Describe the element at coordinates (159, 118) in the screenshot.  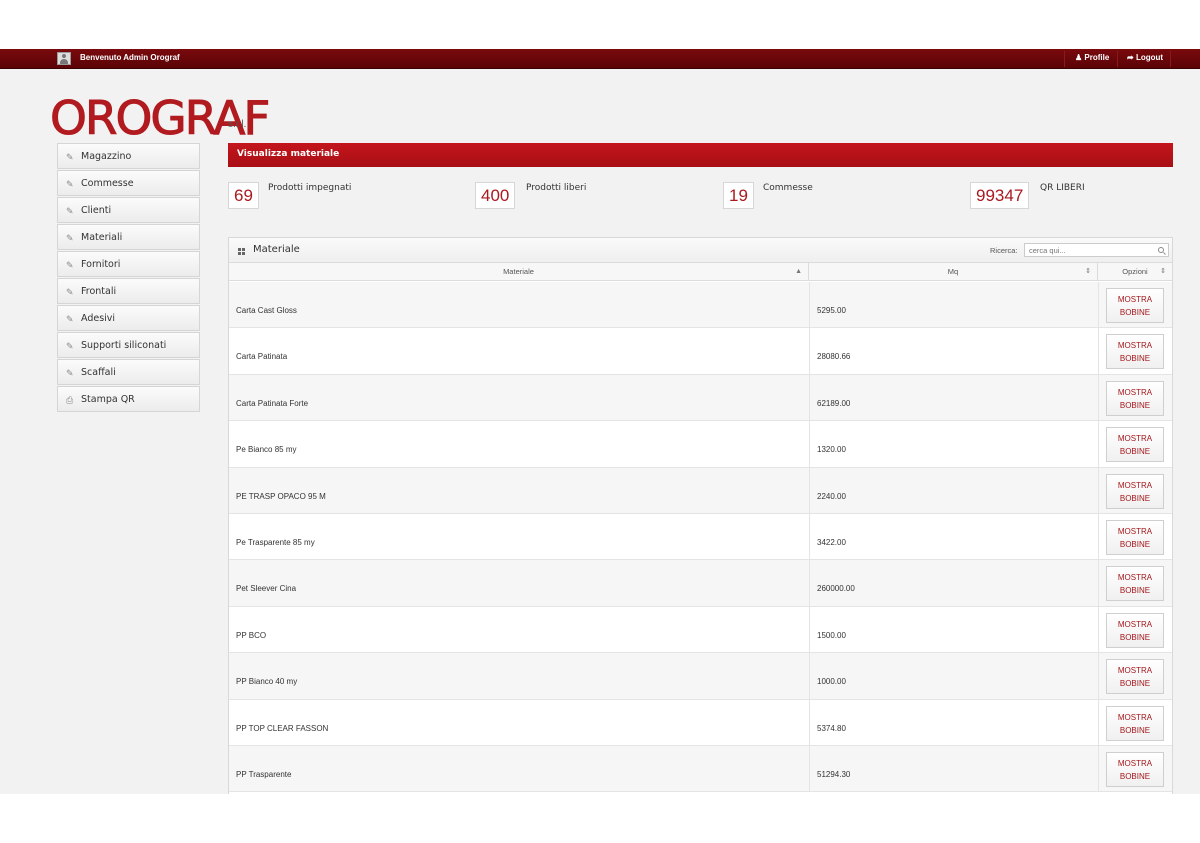
I see `logo: OROGRAF s.r.l.` at that location.